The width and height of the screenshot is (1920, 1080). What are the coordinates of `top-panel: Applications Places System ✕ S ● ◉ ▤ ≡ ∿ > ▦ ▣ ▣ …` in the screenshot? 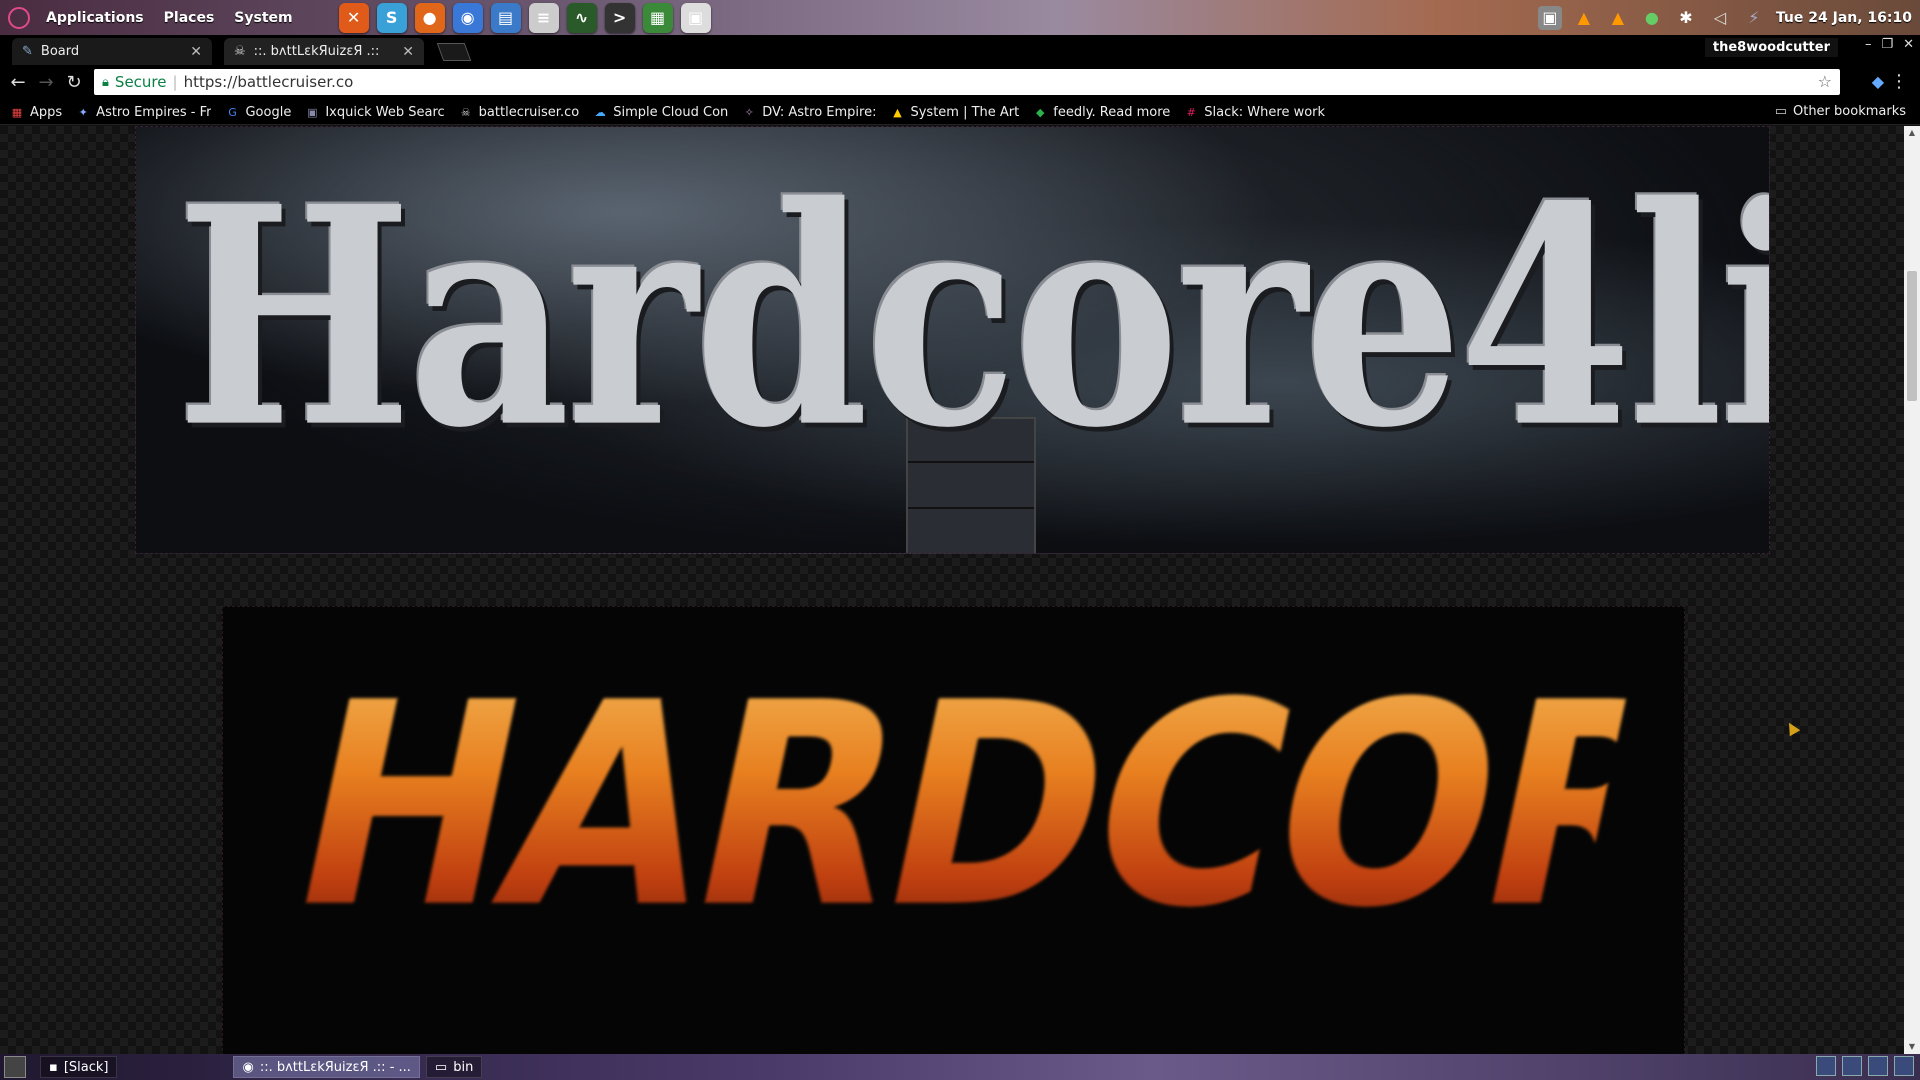 It's located at (960, 17).